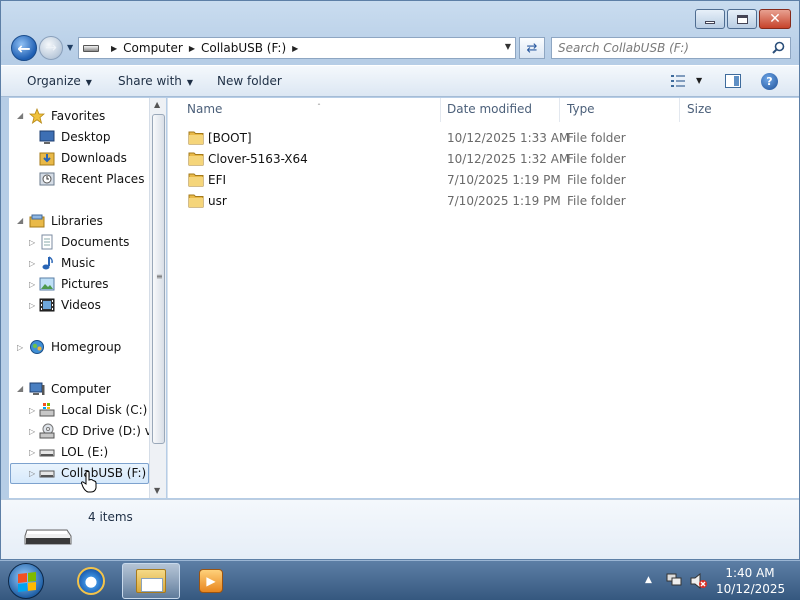  I want to click on taskbar-media-player: ▶, so click(211, 581).